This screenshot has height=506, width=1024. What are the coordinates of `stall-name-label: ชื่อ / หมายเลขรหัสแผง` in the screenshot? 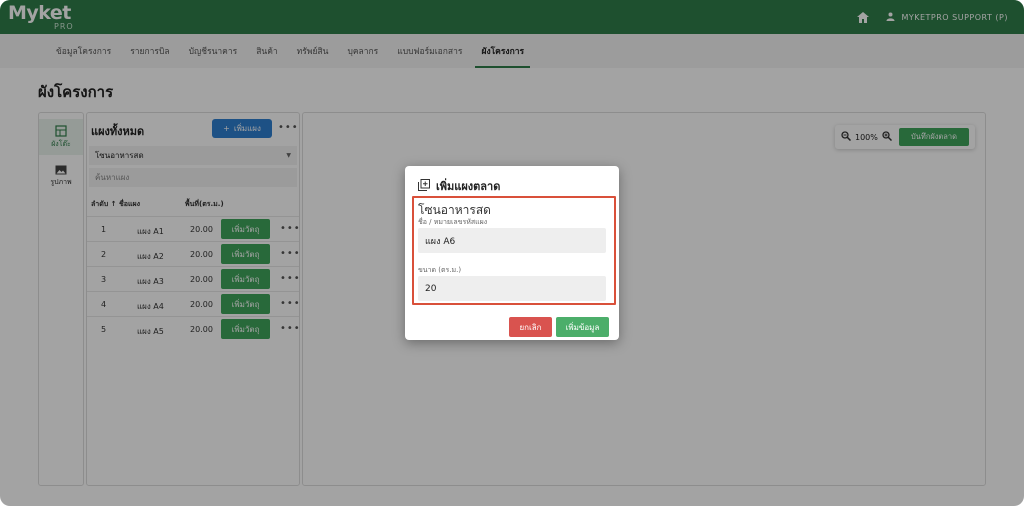 It's located at (453, 222).